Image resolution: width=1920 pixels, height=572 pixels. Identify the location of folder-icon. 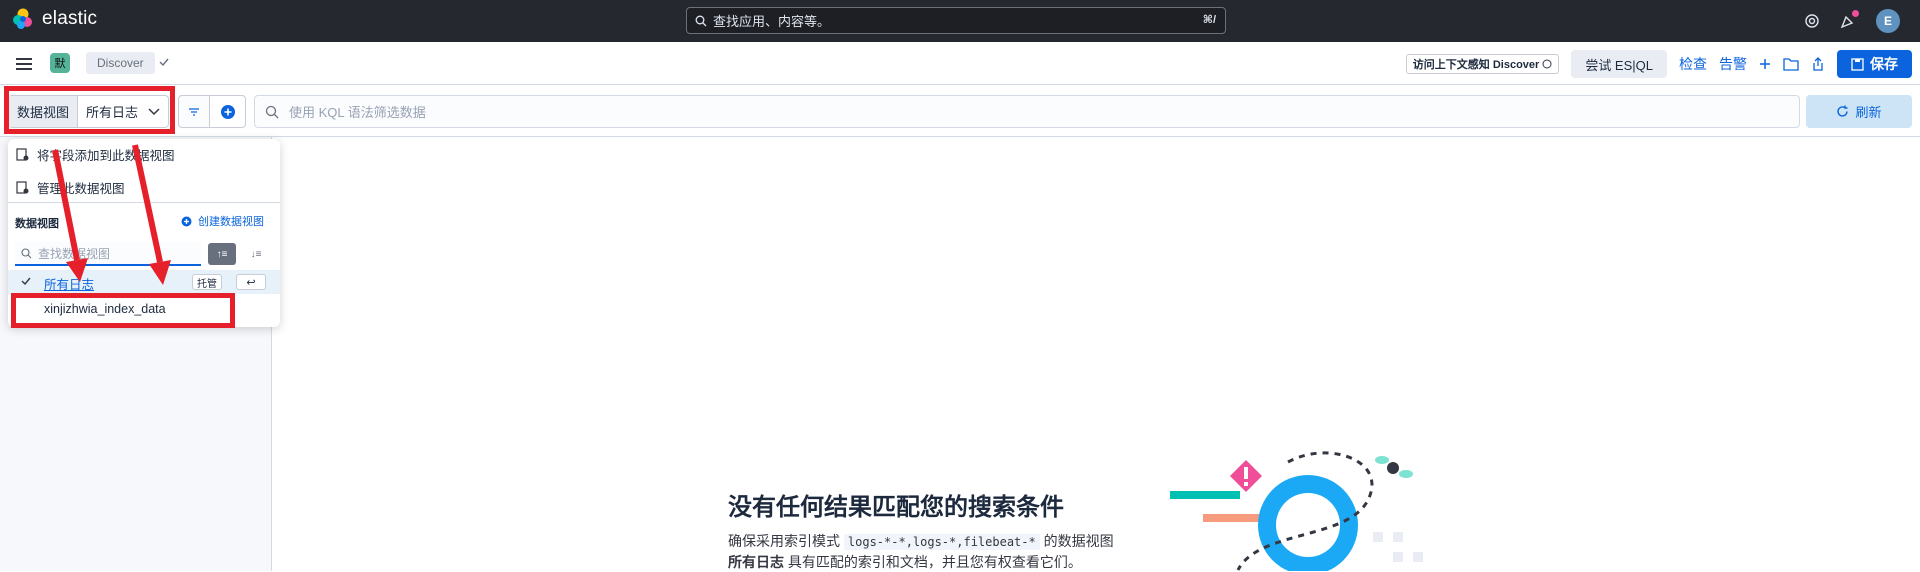
(1791, 64).